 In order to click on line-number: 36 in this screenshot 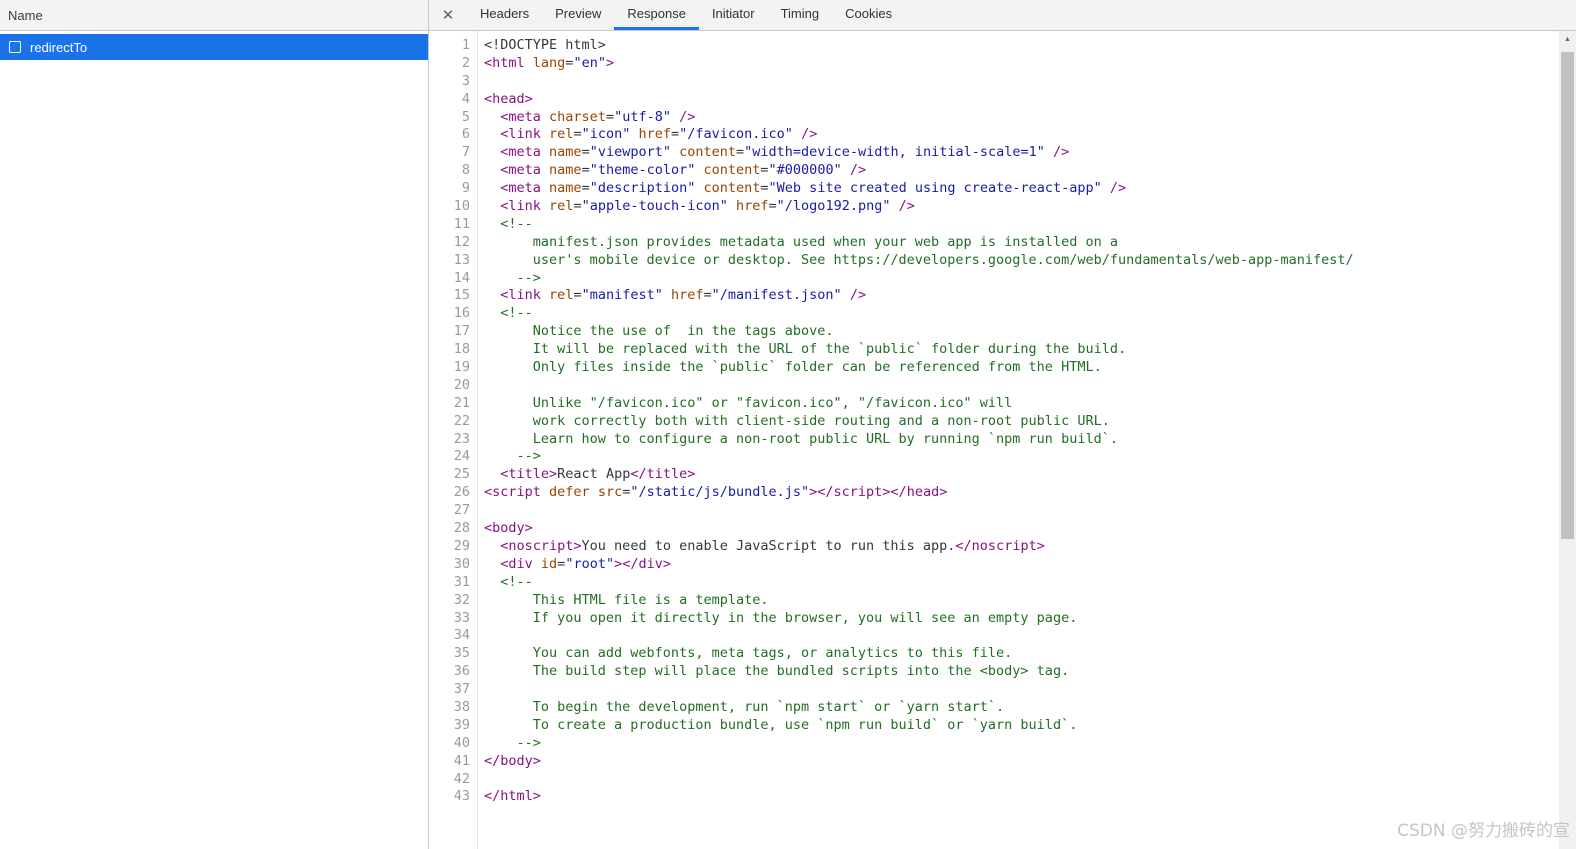, I will do `click(461, 671)`.